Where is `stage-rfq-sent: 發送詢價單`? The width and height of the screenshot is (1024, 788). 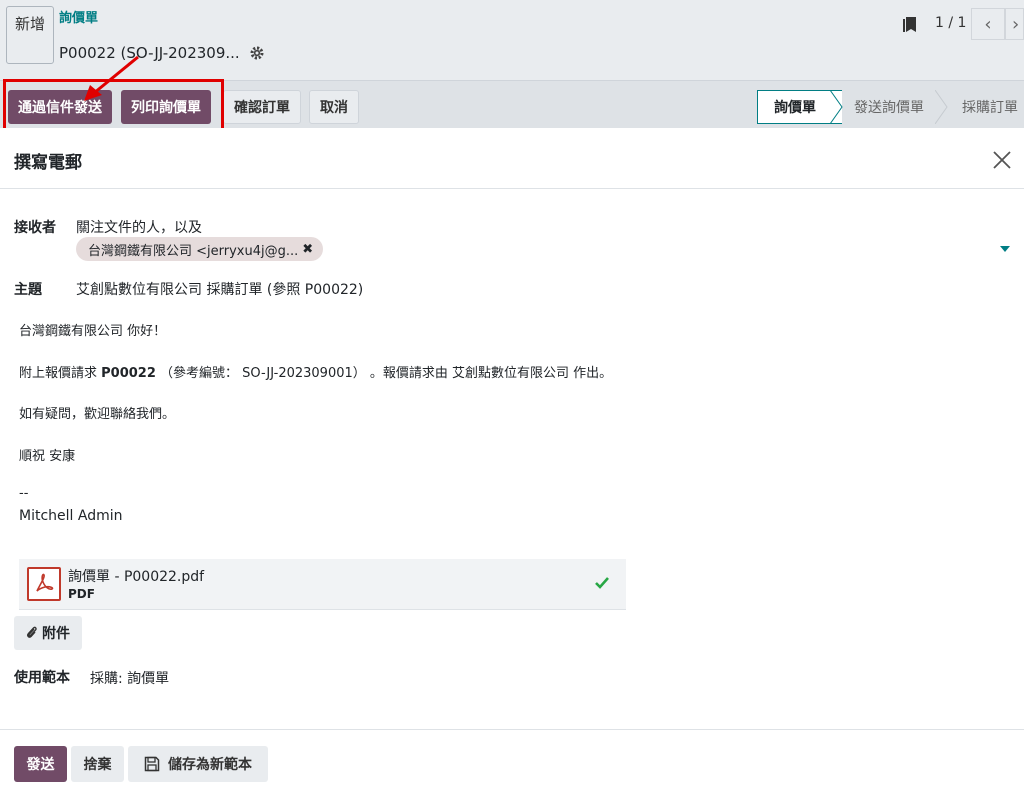 stage-rfq-sent: 發送詢價單 is located at coordinates (889, 107).